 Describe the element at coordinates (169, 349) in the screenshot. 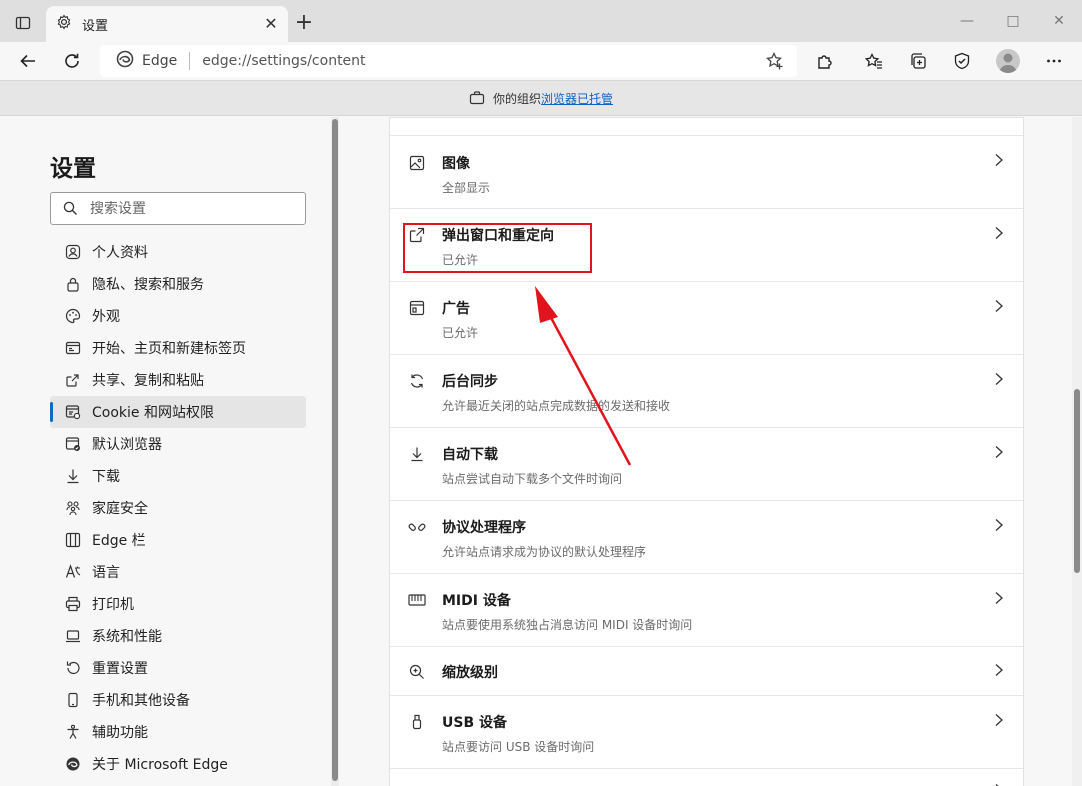

I see `sidebar-item-label: 开始、主页和新建标签页` at that location.